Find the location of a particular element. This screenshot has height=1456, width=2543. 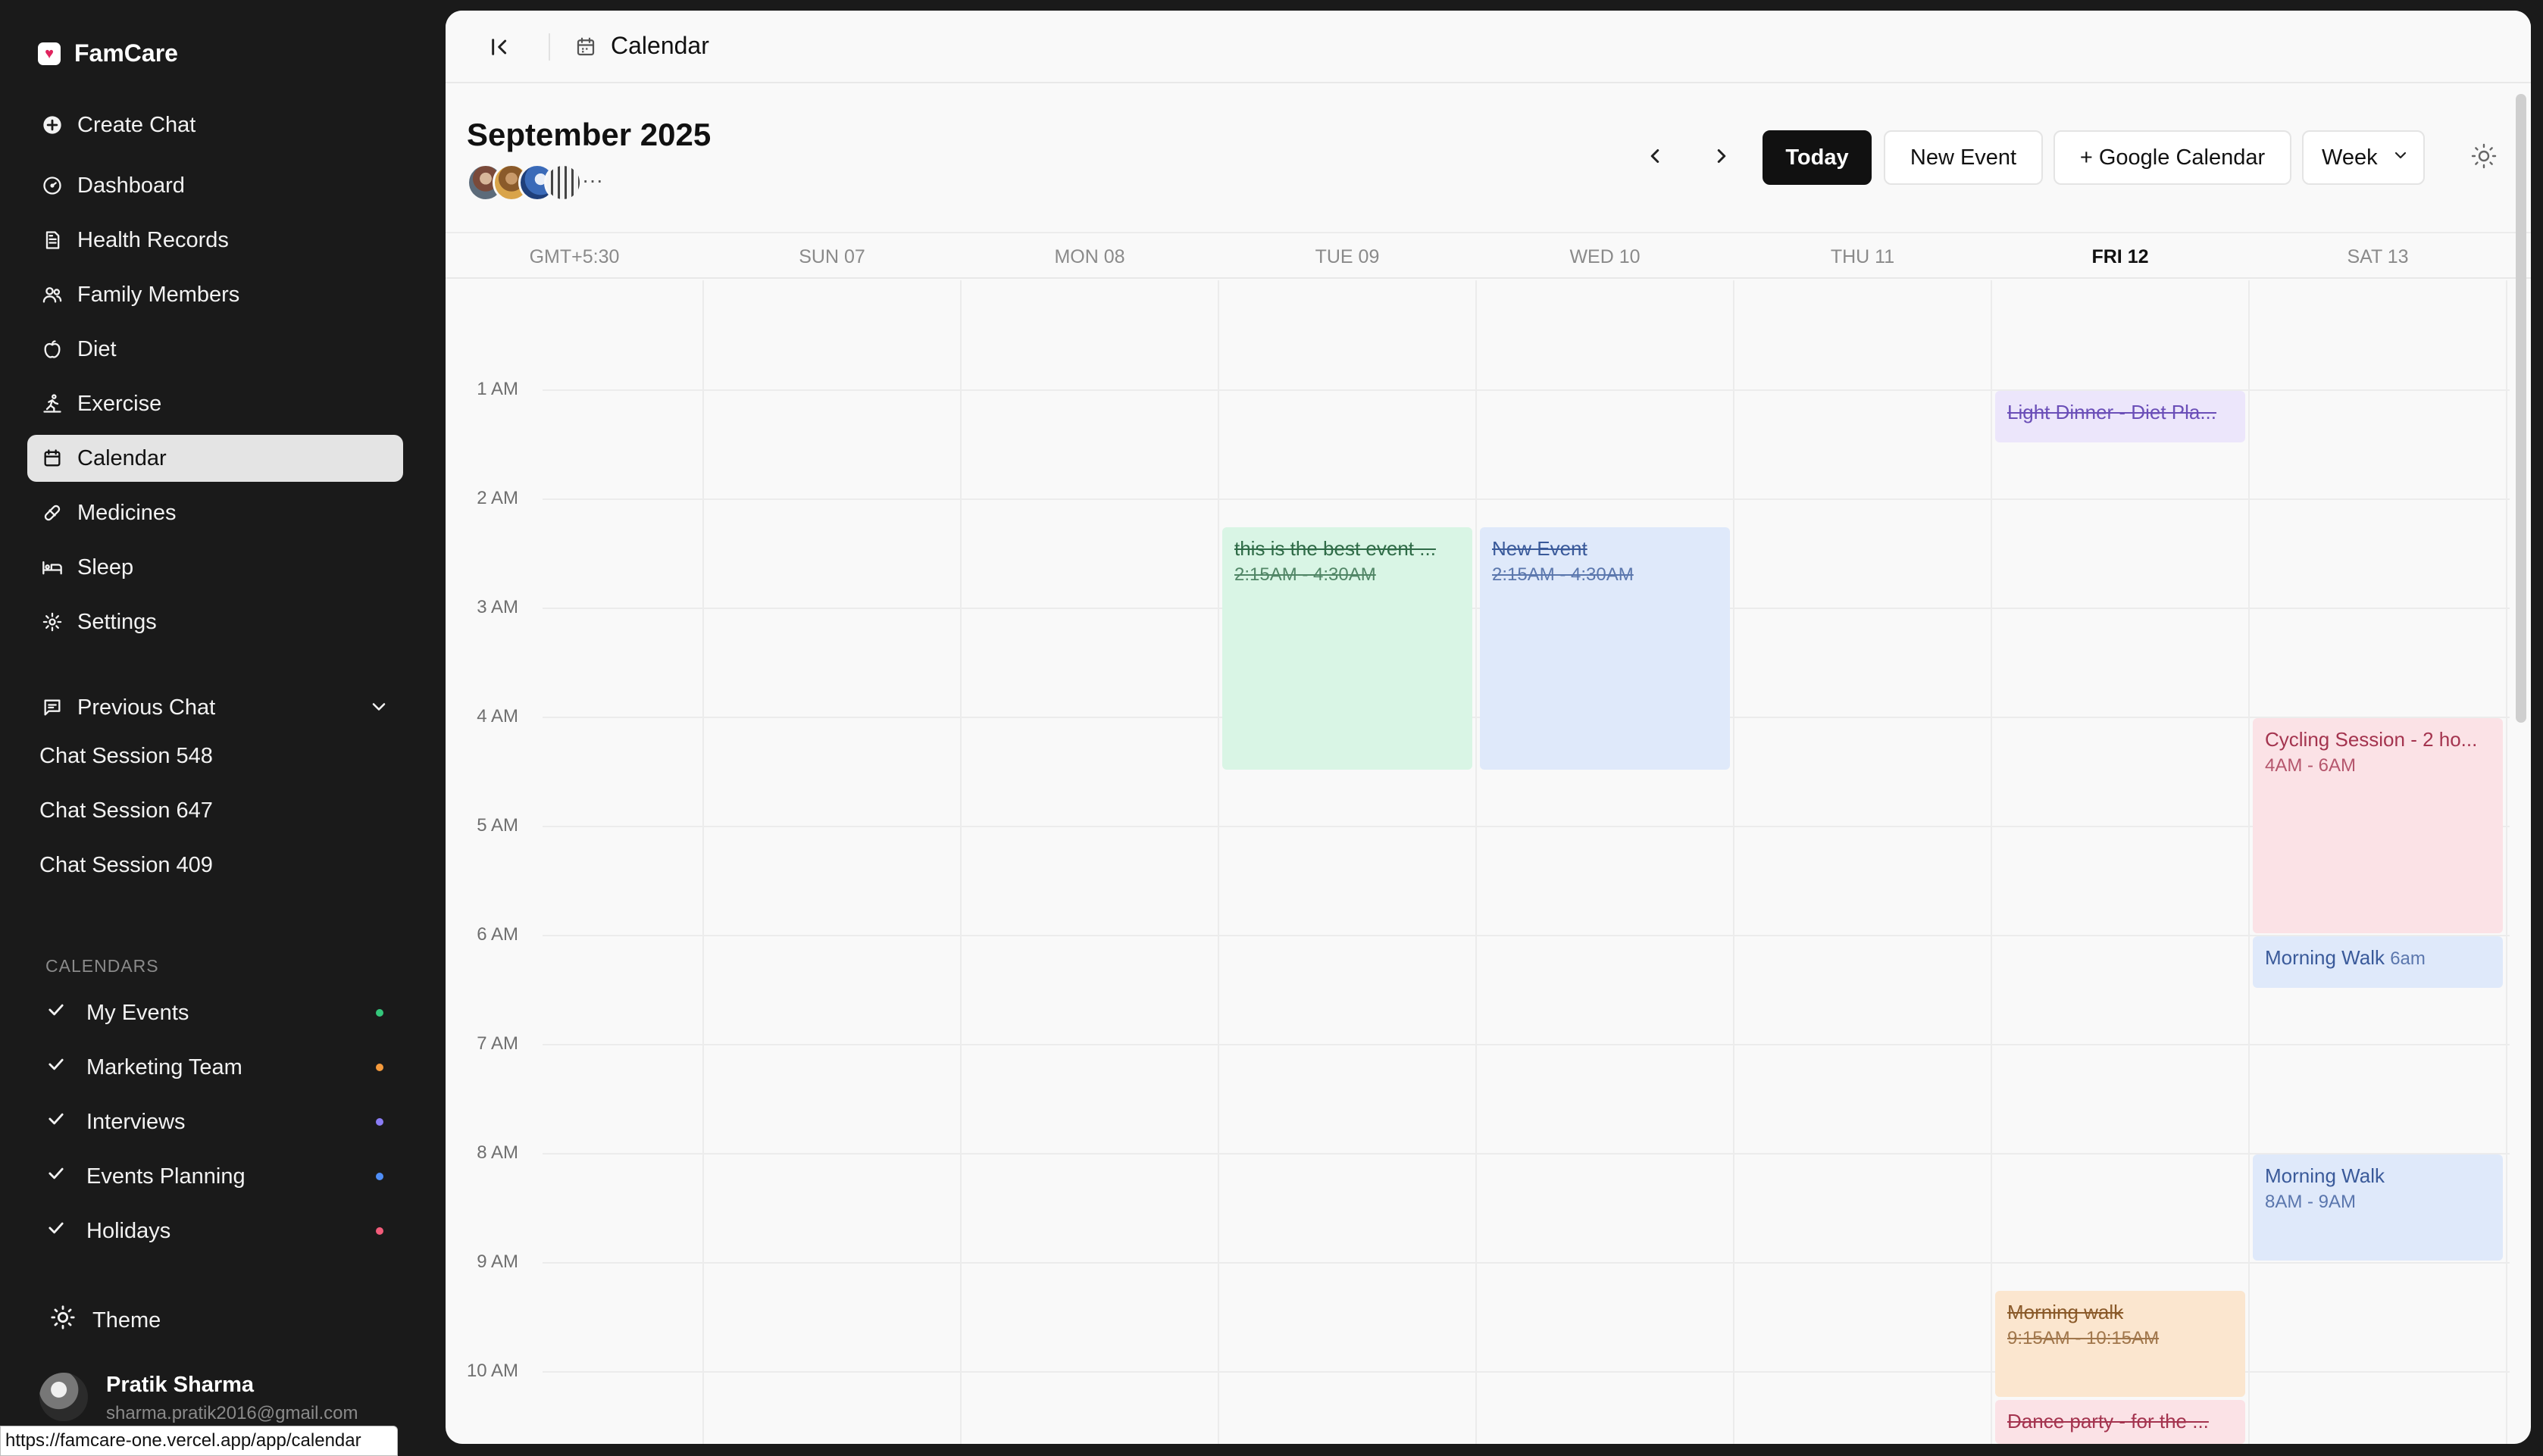

calendar-event: Morning Walk 8AM - 9AM is located at coordinates (2378, 1207).